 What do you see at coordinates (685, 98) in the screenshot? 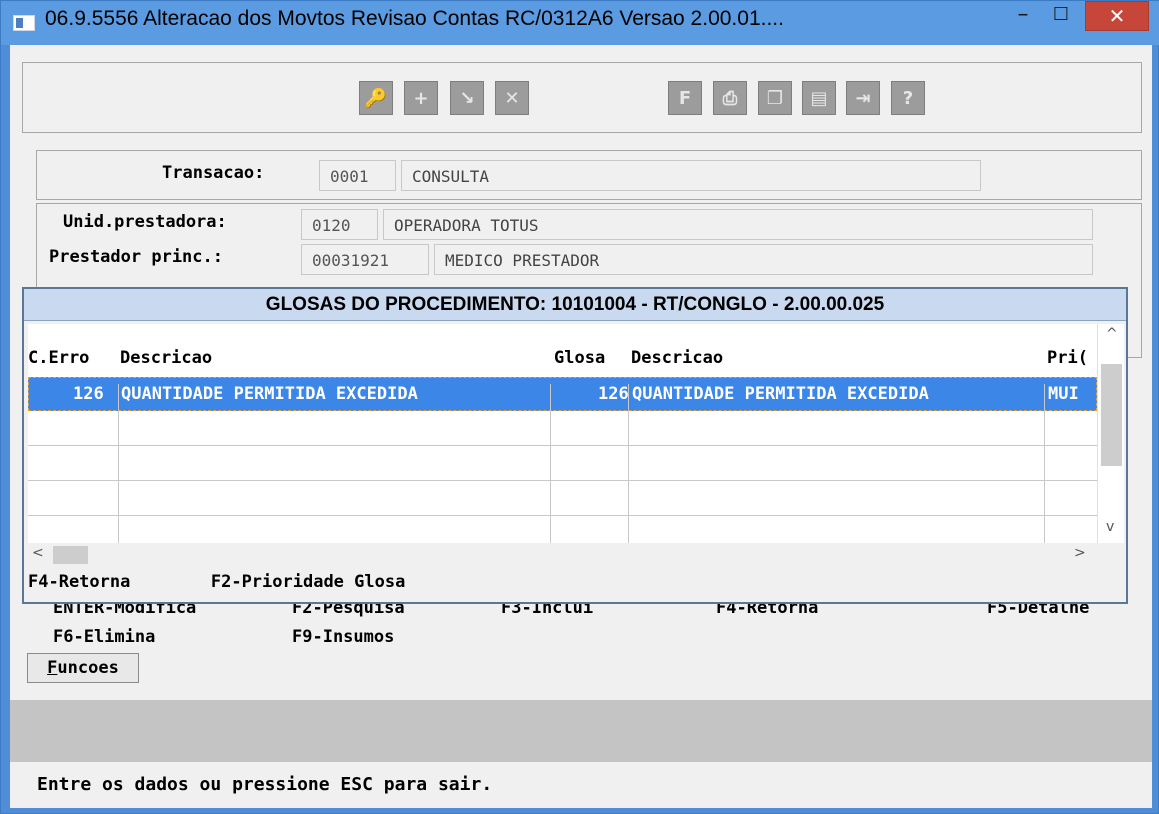
I see `filter-icon: F` at bounding box center [685, 98].